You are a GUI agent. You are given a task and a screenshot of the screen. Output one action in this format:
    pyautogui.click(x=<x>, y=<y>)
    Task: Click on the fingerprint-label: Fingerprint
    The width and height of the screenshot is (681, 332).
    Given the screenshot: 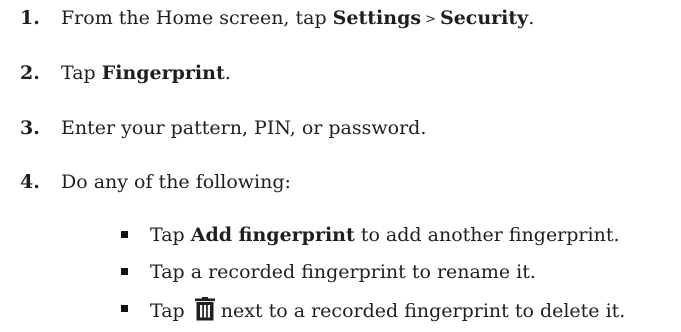 What is the action you would take?
    pyautogui.click(x=163, y=73)
    